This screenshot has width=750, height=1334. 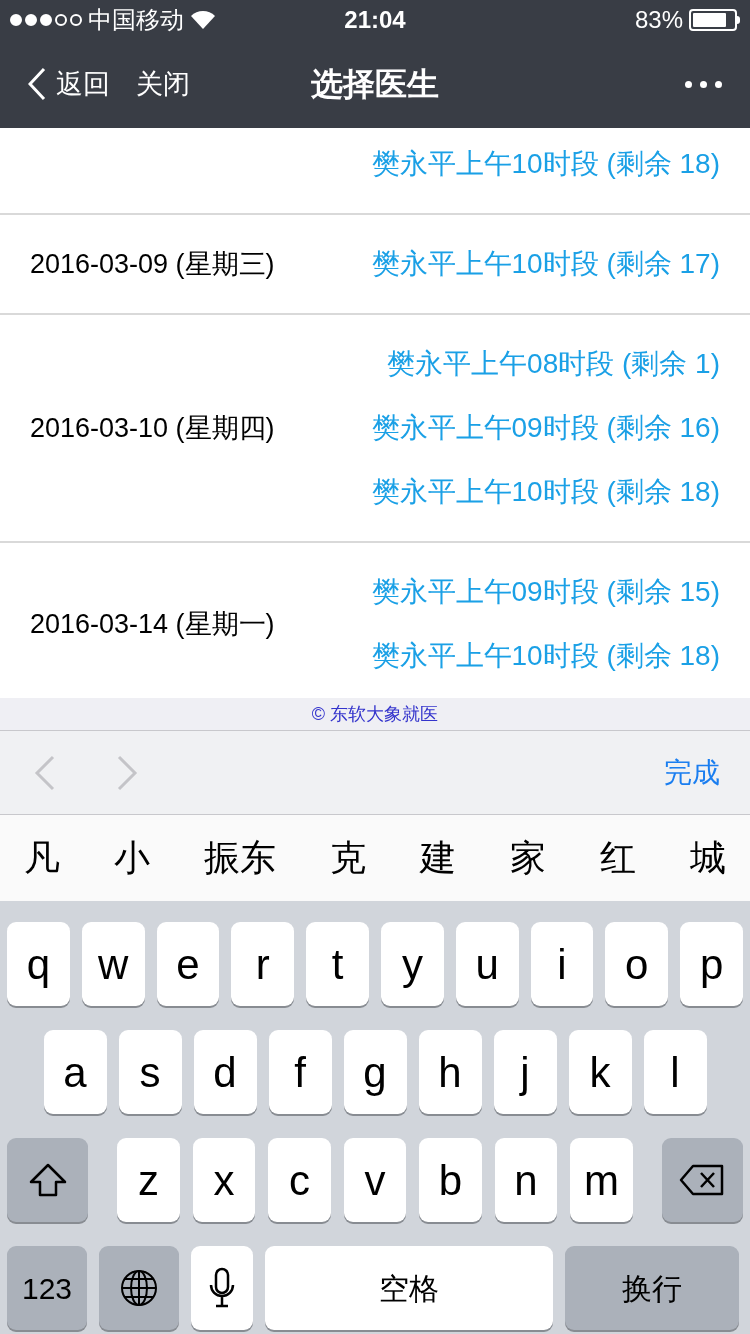 I want to click on letter-key: v, so click(x=375, y=1180).